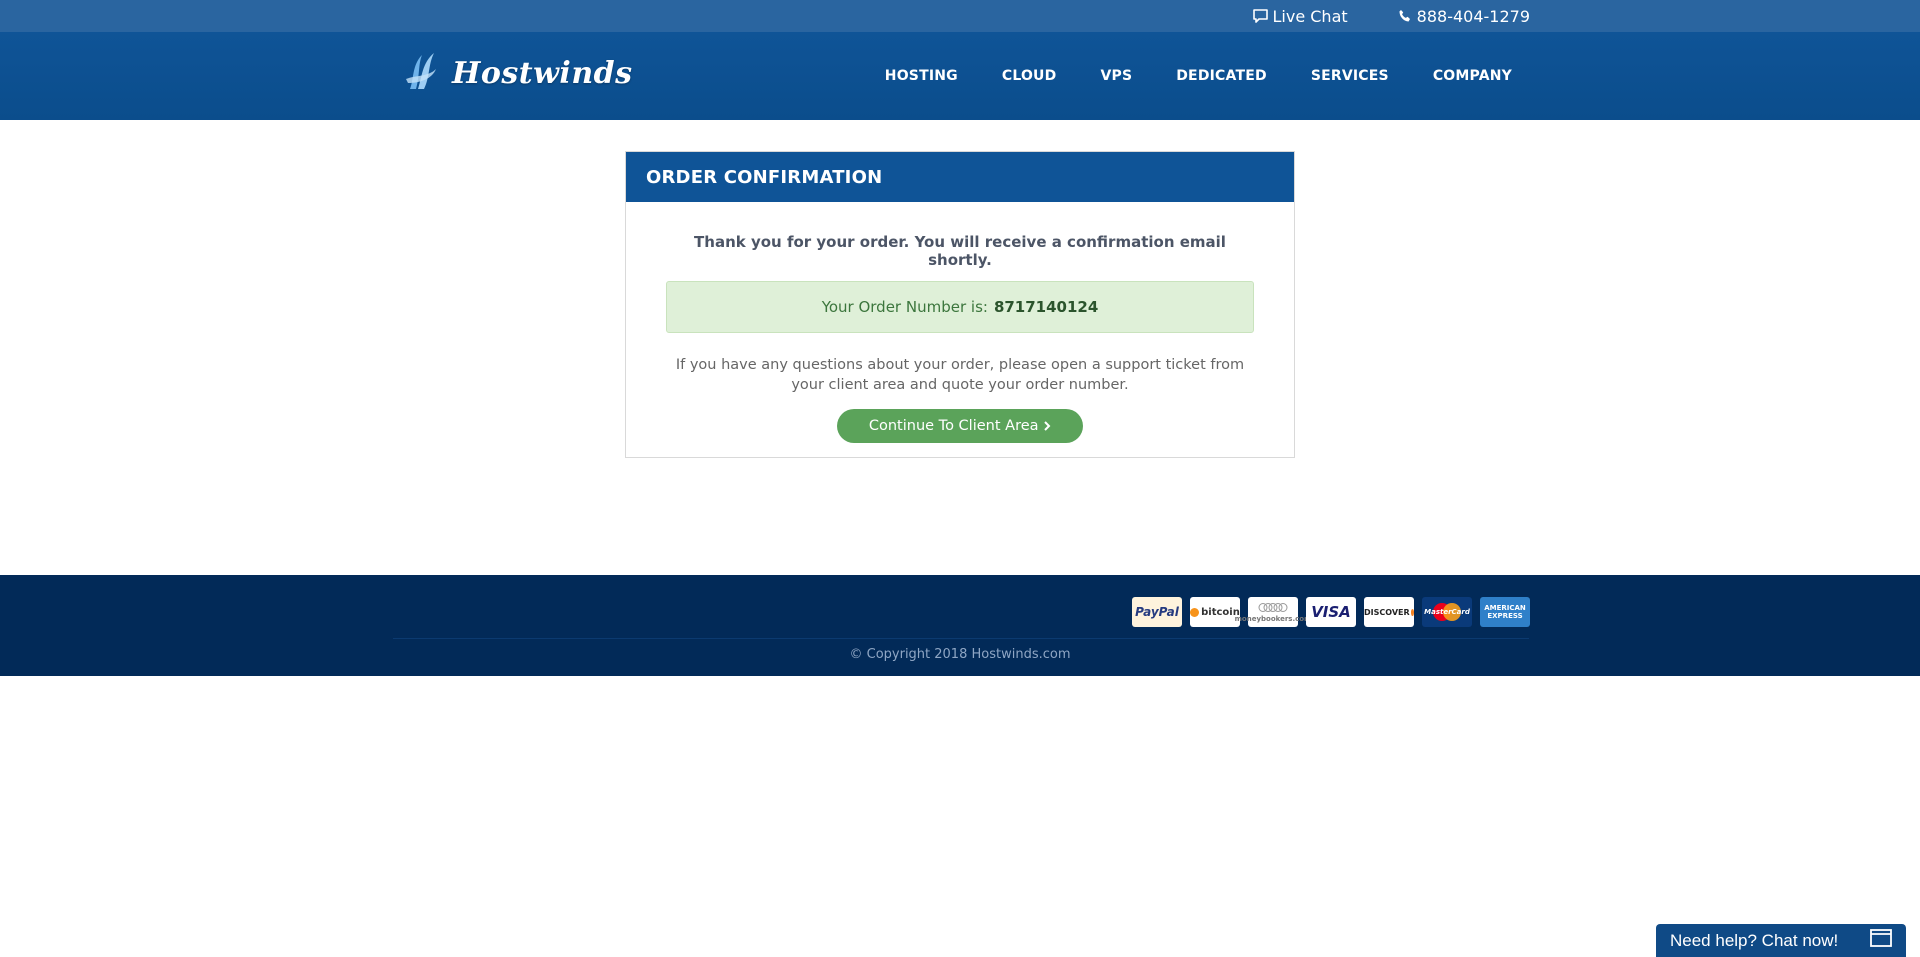 The width and height of the screenshot is (1920, 957). Describe the element at coordinates (1405, 16) in the screenshot. I see `phone-icon` at that location.